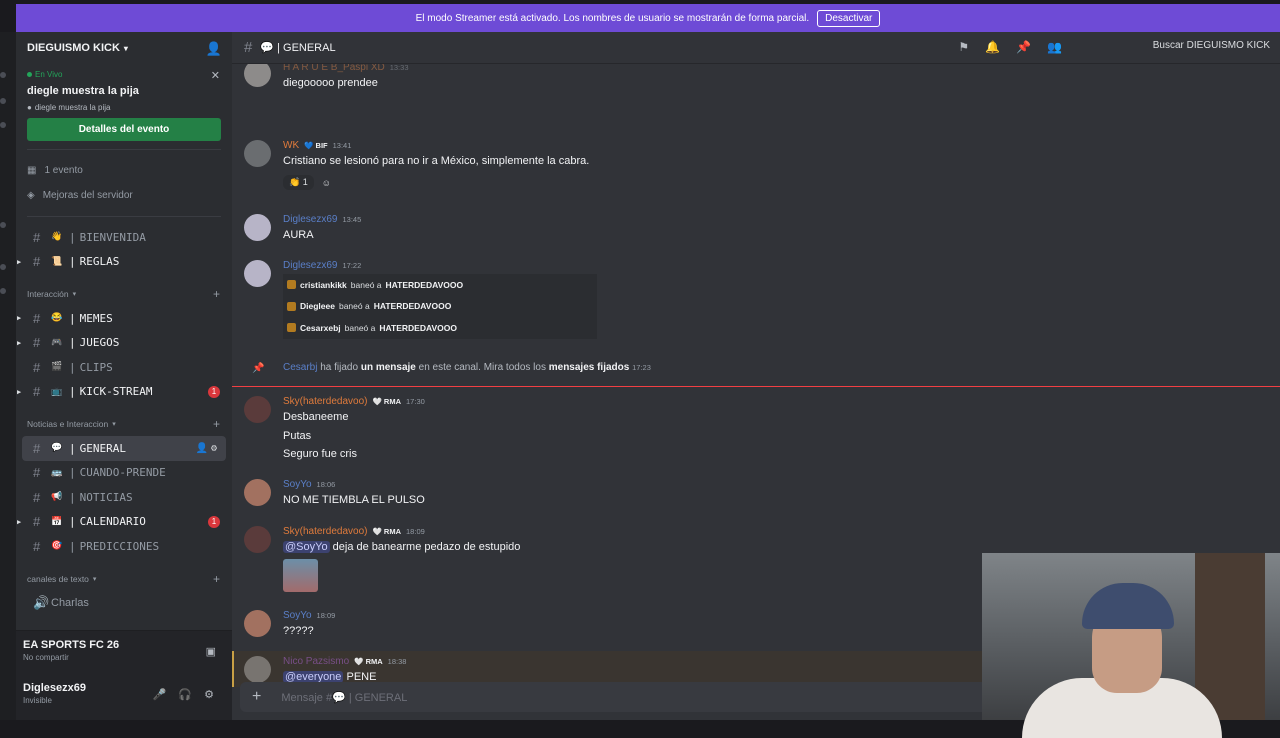 The width and height of the screenshot is (1280, 738). What do you see at coordinates (334, 68) in the screenshot?
I see `author-name: H A R U E B_Paspi XD` at bounding box center [334, 68].